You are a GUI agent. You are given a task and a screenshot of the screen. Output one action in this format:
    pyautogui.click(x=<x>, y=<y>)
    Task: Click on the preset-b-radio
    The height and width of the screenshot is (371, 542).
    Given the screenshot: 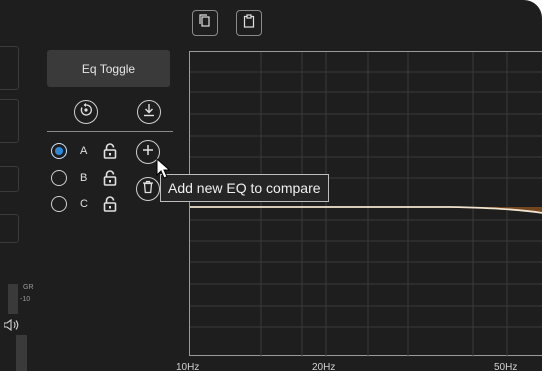 What is the action you would take?
    pyautogui.click(x=59, y=178)
    